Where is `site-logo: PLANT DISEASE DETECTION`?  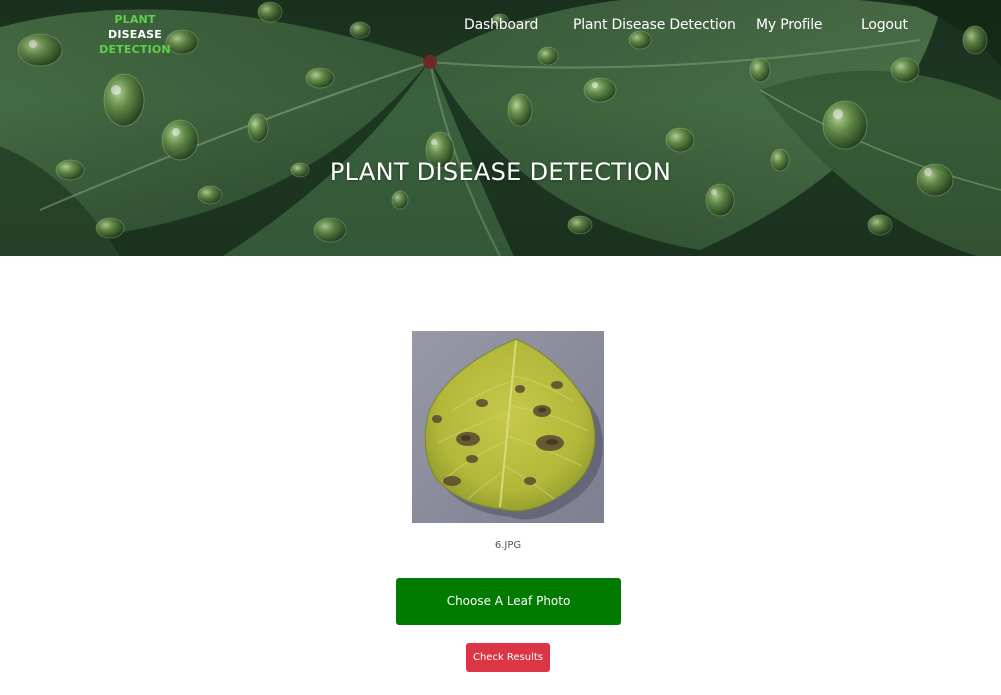
site-logo: PLANT DISEASE DETECTION is located at coordinates (135, 34).